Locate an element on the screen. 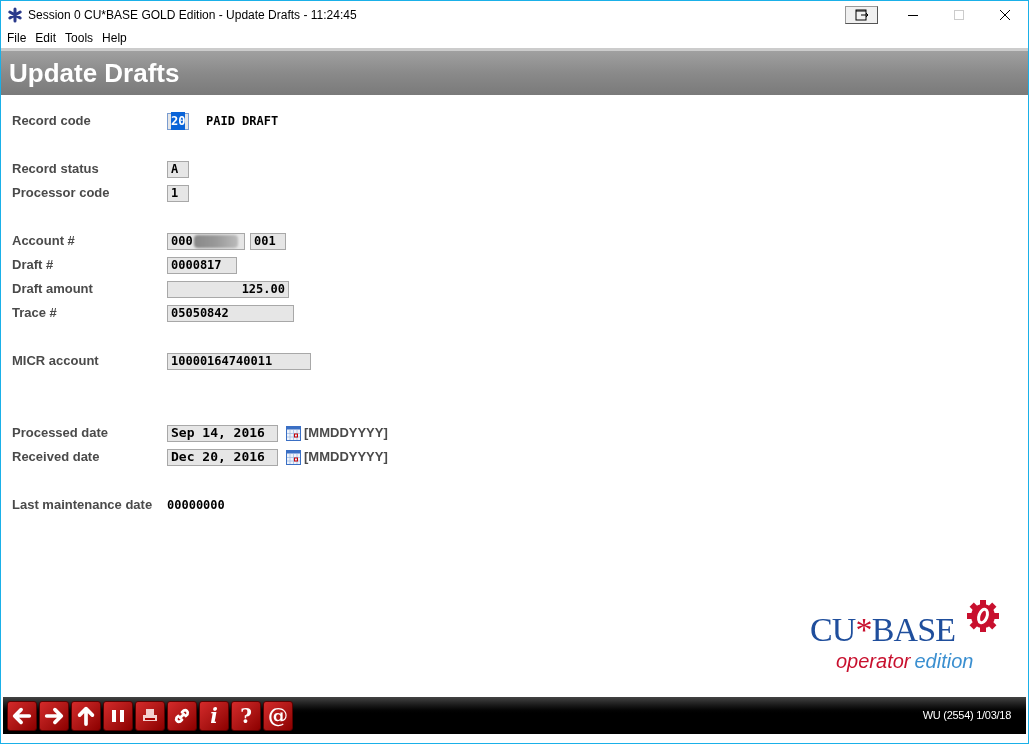  menu-item: Edit is located at coordinates (46, 37).